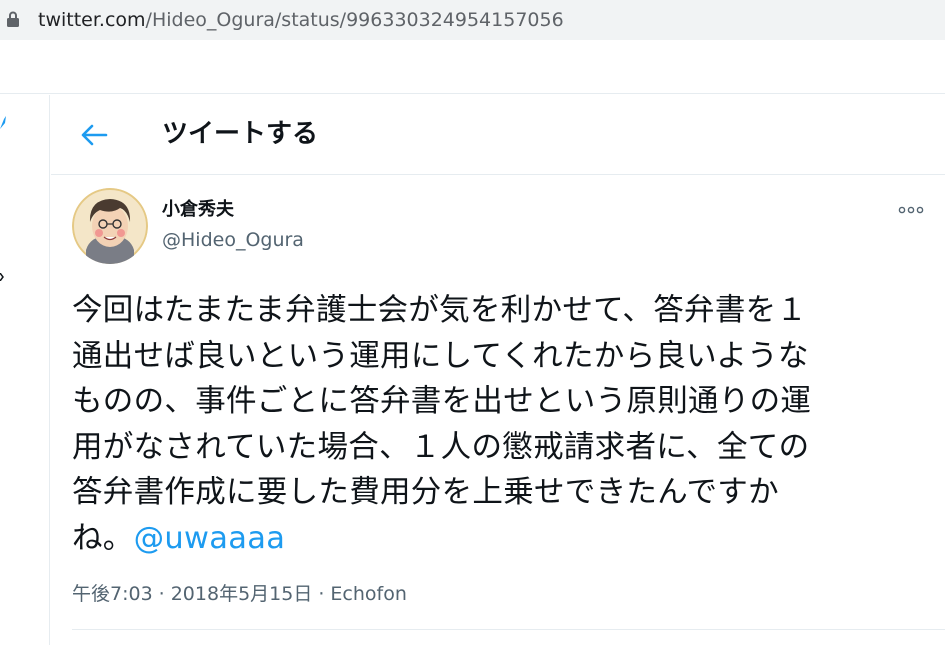  Describe the element at coordinates (442, 401) in the screenshot. I see `tweet-text-line: ものの、事件ごとに答弁書を出せという原則通りの運` at that location.